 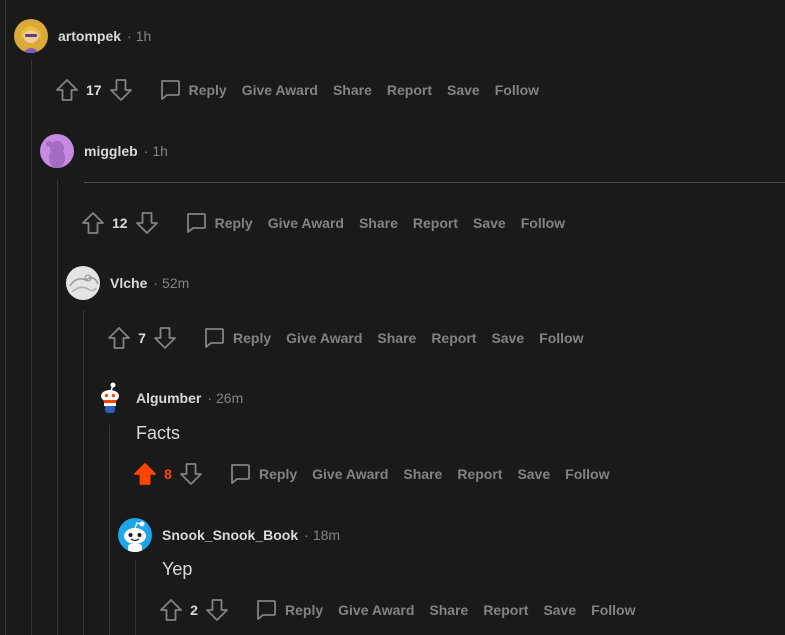 I want to click on username: Snook_Snook_Book, so click(x=230, y=535).